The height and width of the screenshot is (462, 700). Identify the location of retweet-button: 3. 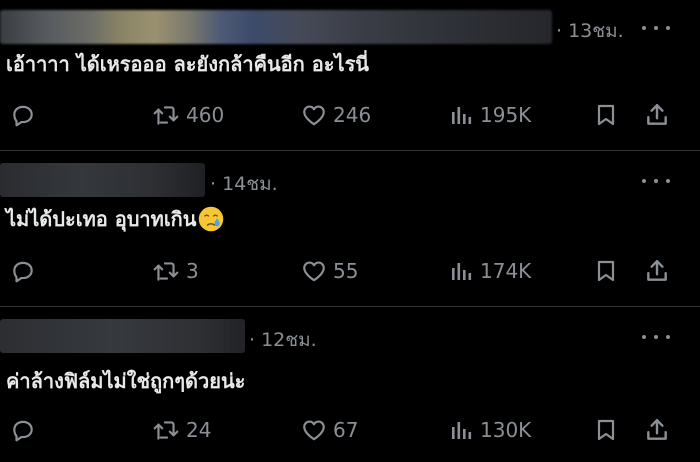
(175, 271).